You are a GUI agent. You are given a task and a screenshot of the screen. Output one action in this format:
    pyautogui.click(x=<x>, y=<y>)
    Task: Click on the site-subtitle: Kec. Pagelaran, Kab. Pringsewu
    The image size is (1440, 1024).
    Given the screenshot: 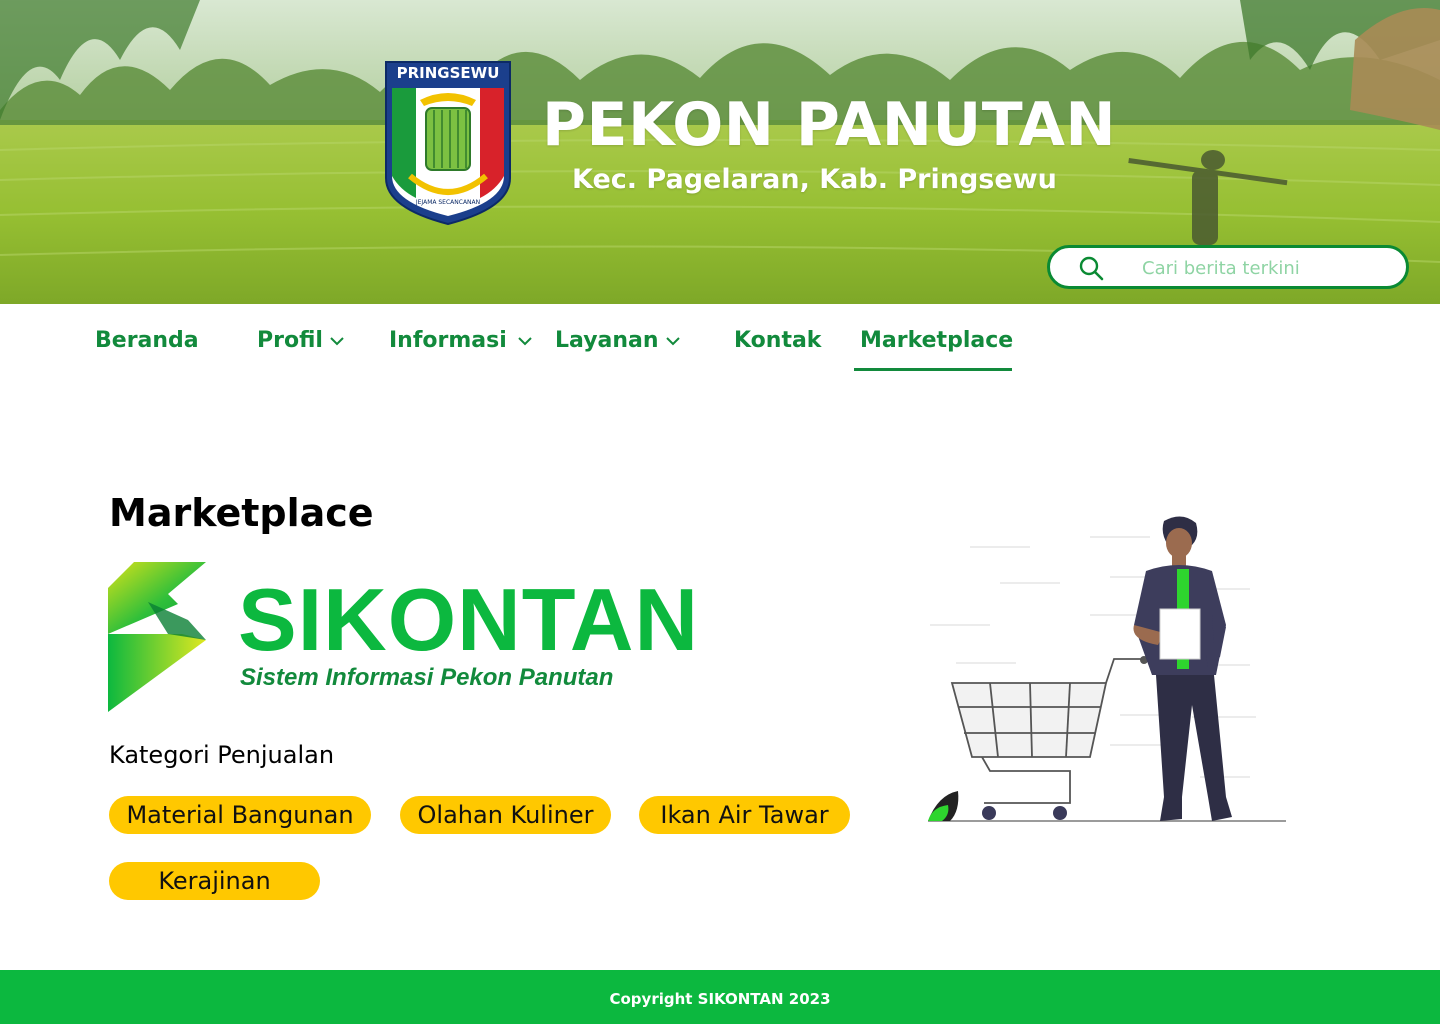 What is the action you would take?
    pyautogui.click(x=814, y=179)
    